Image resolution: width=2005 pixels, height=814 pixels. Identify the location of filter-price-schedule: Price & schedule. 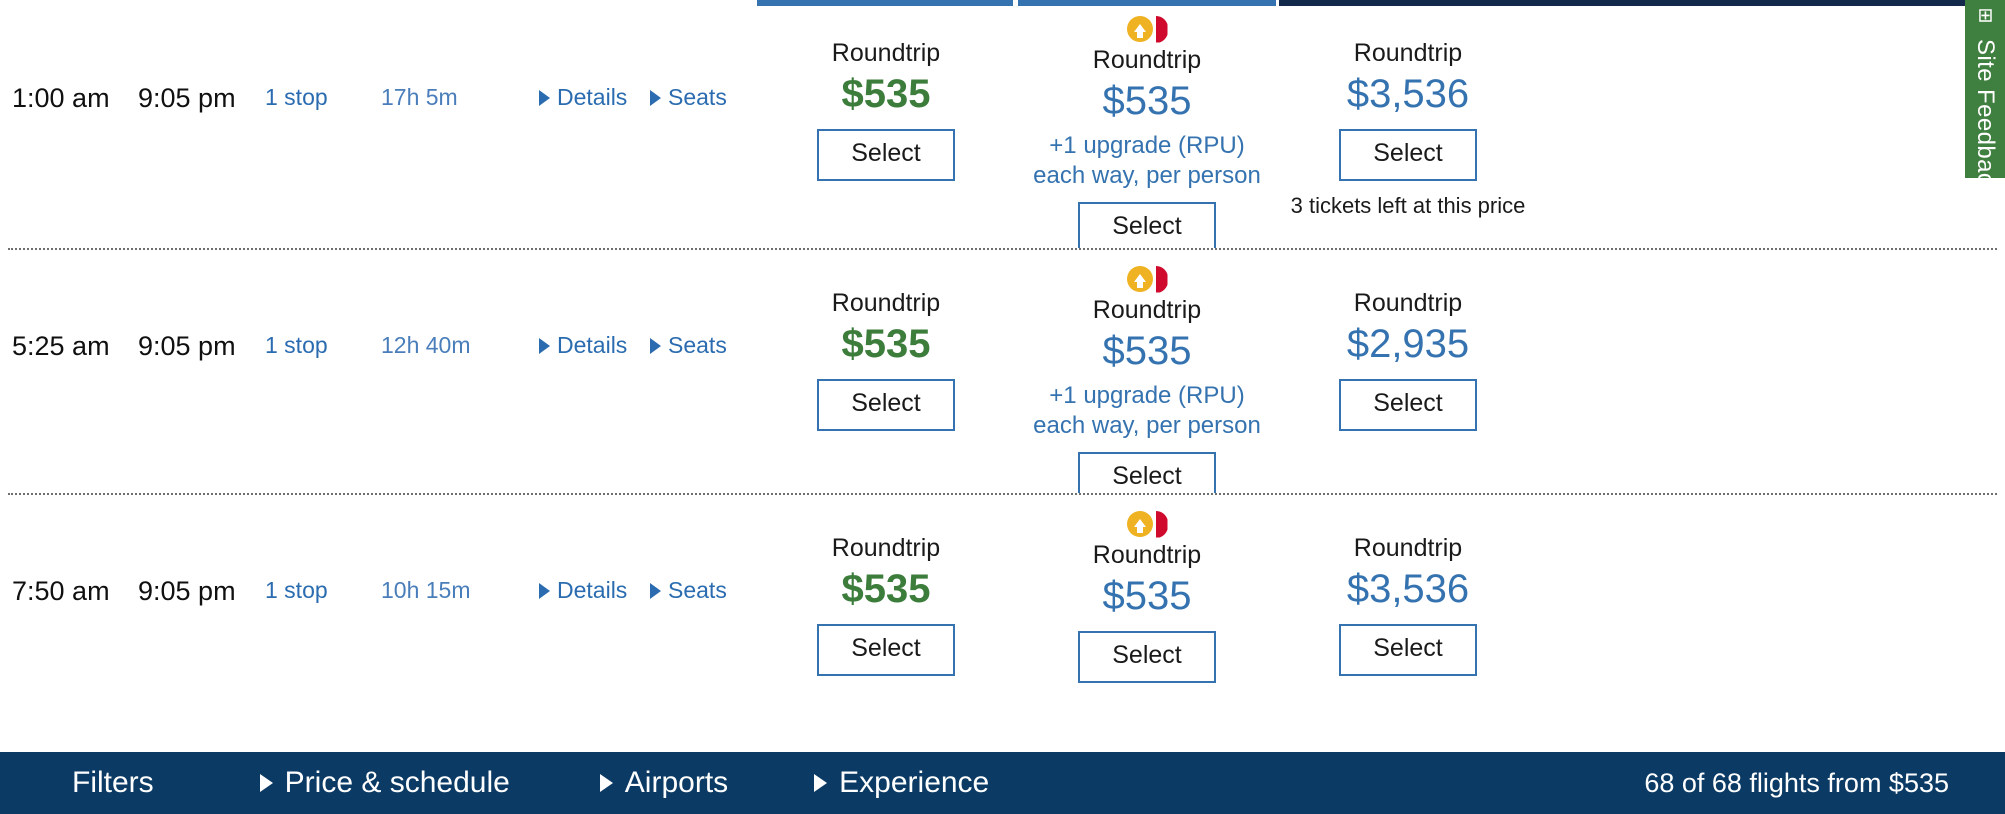
(384, 783).